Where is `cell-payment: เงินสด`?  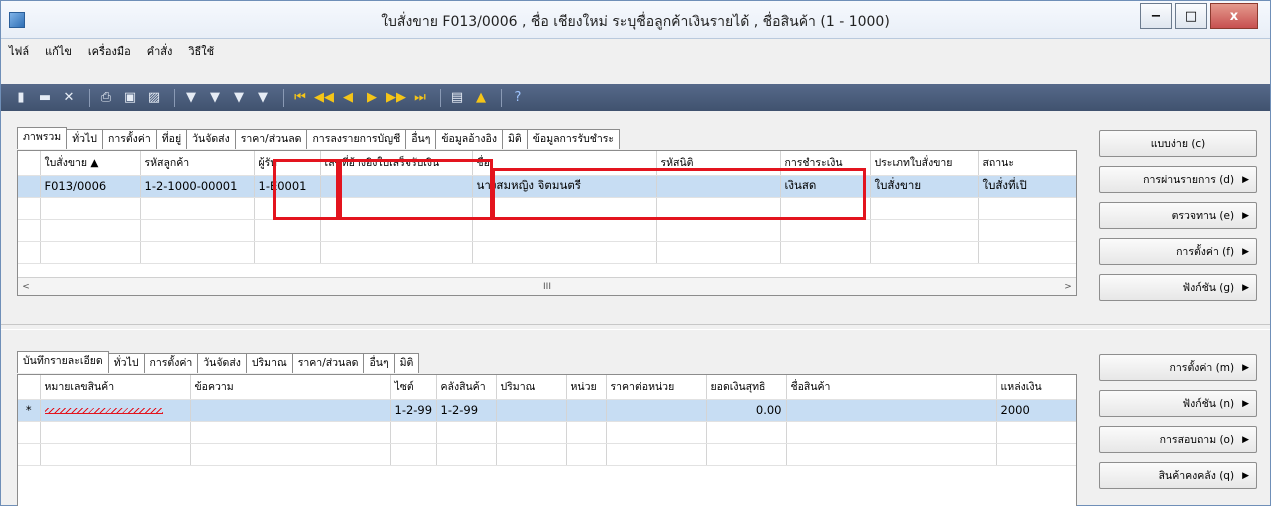
cell-payment: เงินสด is located at coordinates (825, 186).